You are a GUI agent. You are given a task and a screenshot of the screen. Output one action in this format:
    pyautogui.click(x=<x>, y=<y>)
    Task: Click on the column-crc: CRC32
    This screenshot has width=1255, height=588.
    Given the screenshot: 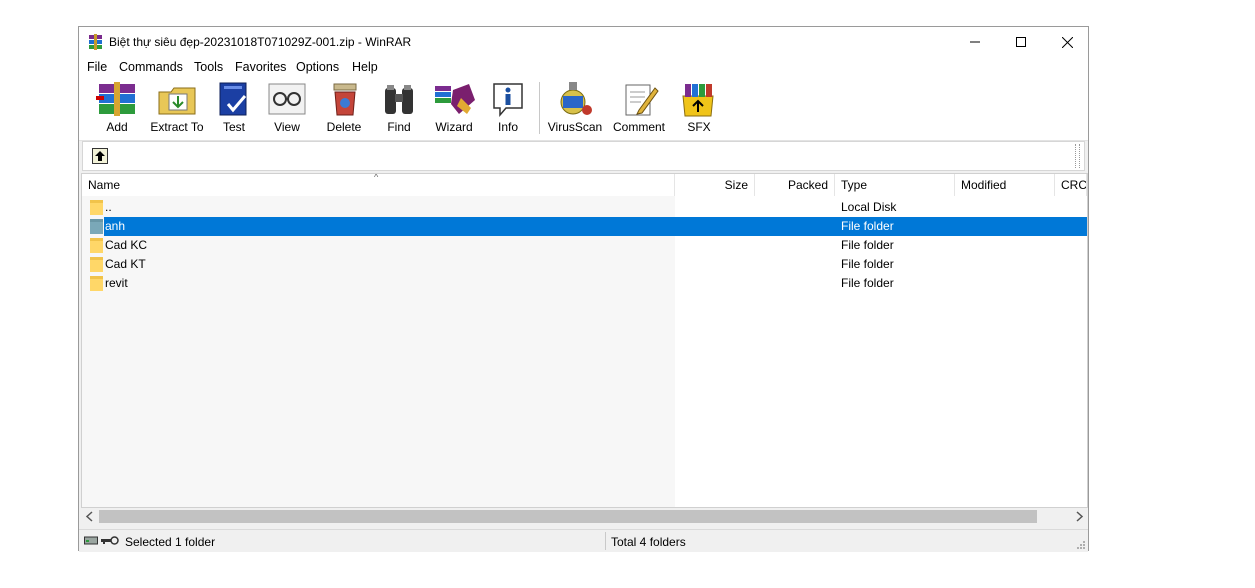 What is the action you would take?
    pyautogui.click(x=1071, y=185)
    